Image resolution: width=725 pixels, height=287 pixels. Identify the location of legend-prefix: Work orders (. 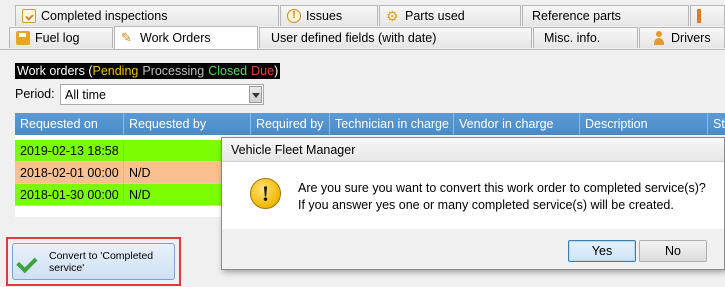
(55, 71).